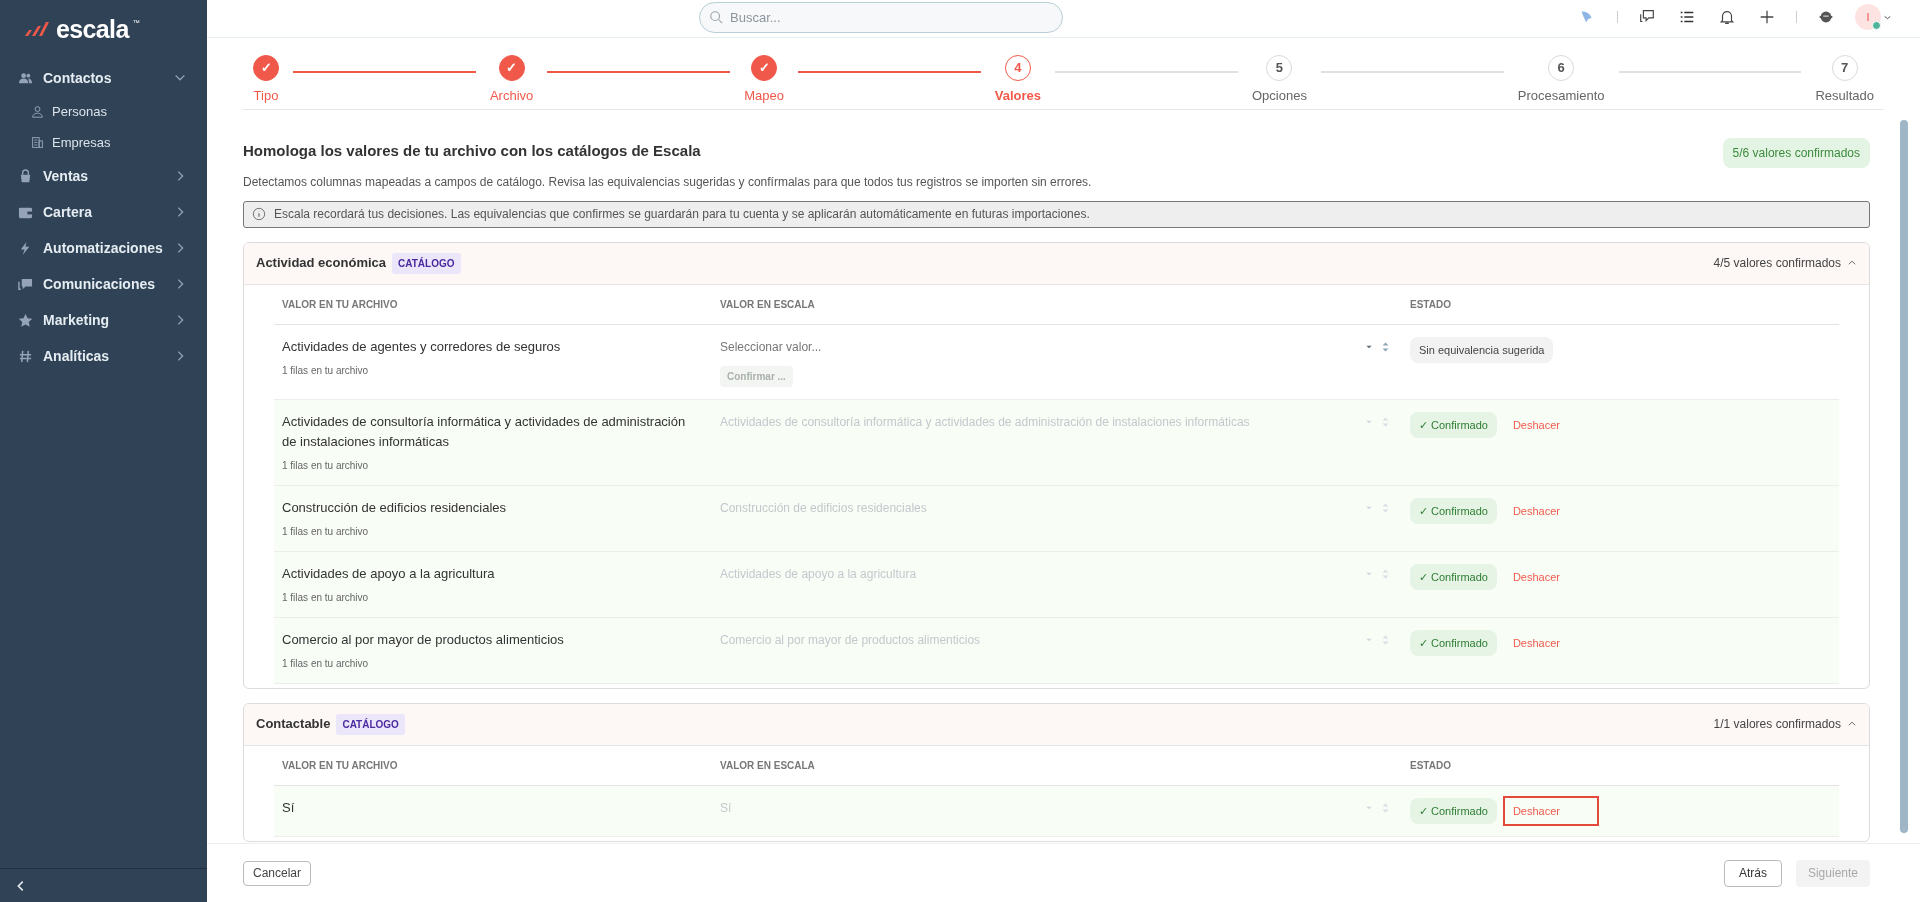 The image size is (1920, 902). What do you see at coordinates (1056, 263) in the screenshot?
I see `card-header: Actividad económica CATÁLOGO 4/5 valores confirmados` at bounding box center [1056, 263].